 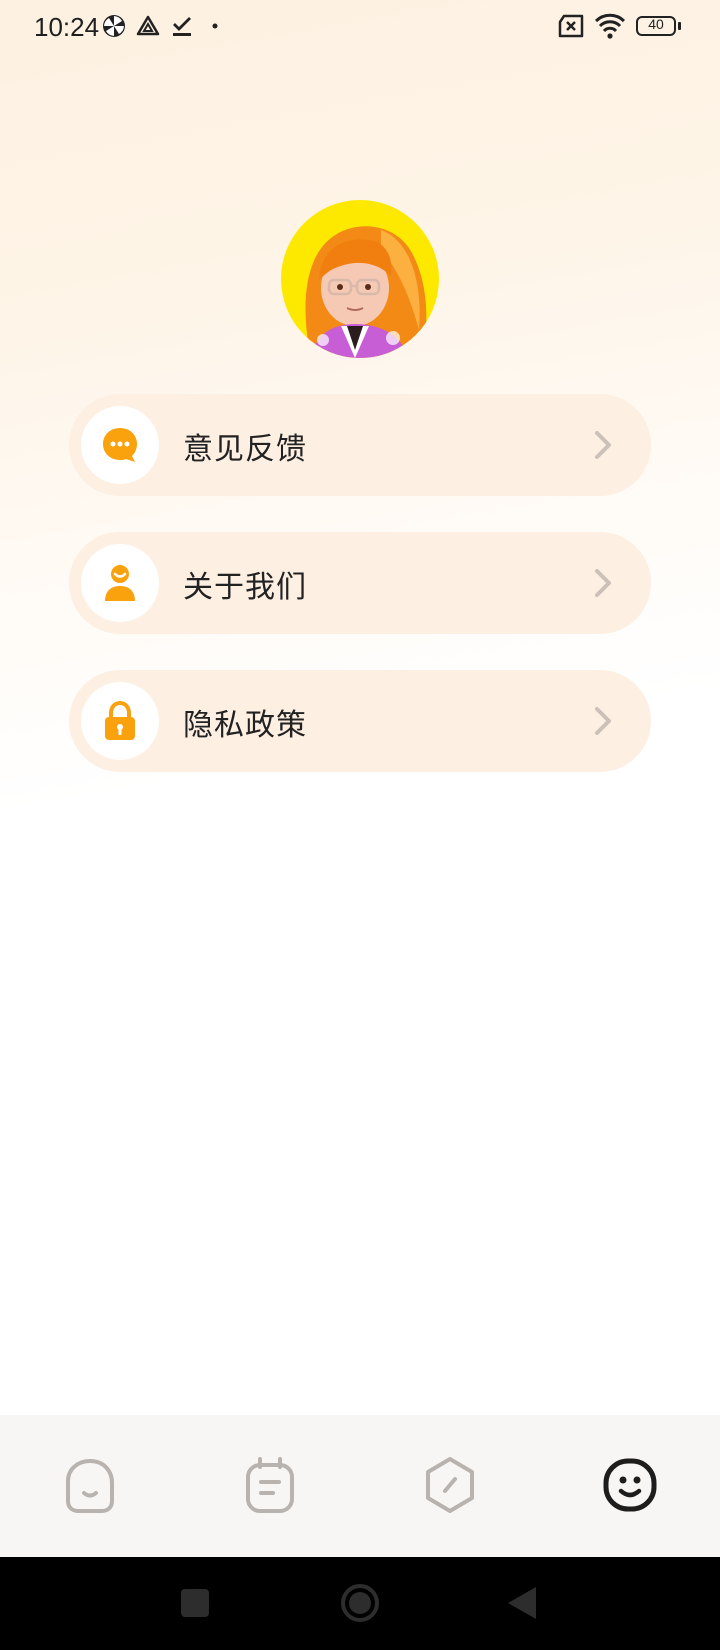 I want to click on menu-item-about-us: 关于我们, so click(x=360, y=583).